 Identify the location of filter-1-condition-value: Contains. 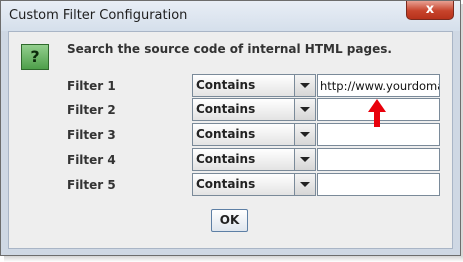
(226, 85).